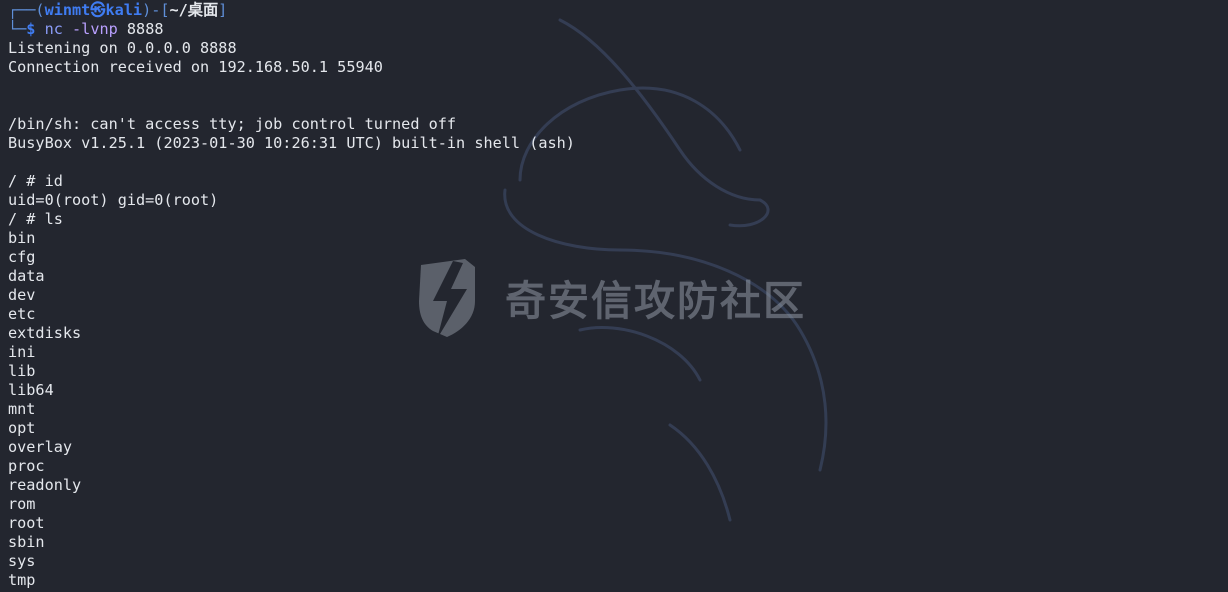 This screenshot has width=1228, height=592. What do you see at coordinates (223, 10) in the screenshot?
I see `prompt-close: ]` at bounding box center [223, 10].